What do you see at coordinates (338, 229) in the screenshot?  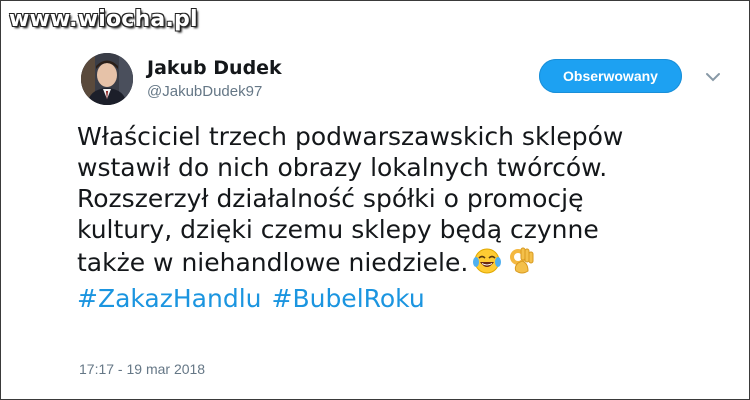 I see `tweet-line: kultury, dzięki czemu sklepy będą czynne` at bounding box center [338, 229].